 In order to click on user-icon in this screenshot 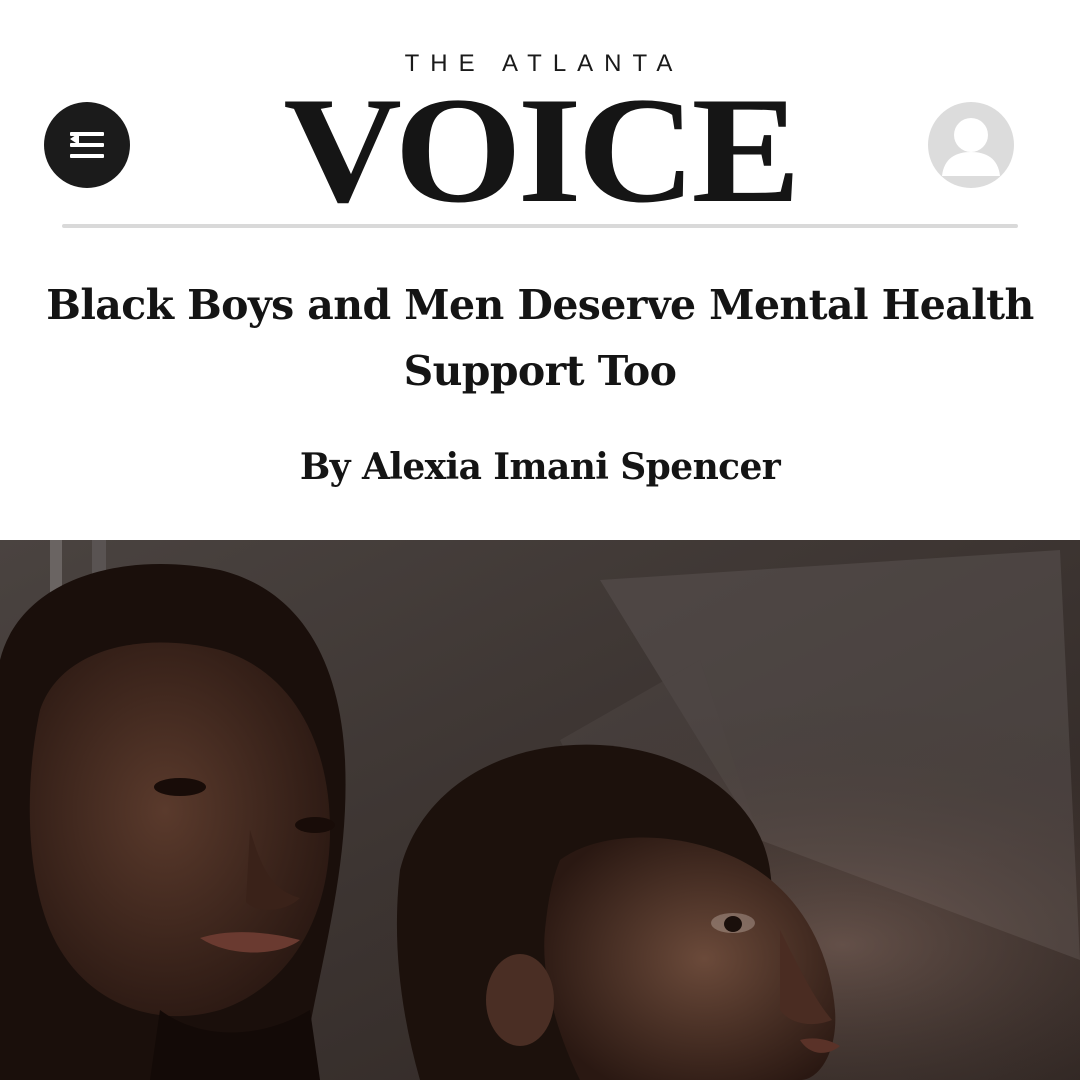, I will do `click(971, 147)`.